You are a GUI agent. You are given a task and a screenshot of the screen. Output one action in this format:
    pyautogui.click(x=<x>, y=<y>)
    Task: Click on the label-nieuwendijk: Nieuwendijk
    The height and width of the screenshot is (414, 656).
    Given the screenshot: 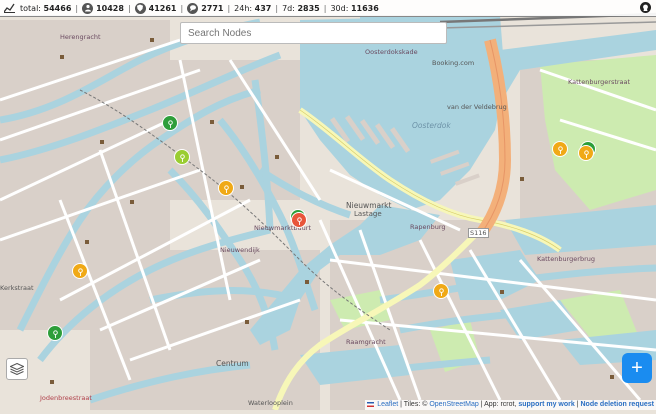 What is the action you would take?
    pyautogui.click(x=240, y=250)
    